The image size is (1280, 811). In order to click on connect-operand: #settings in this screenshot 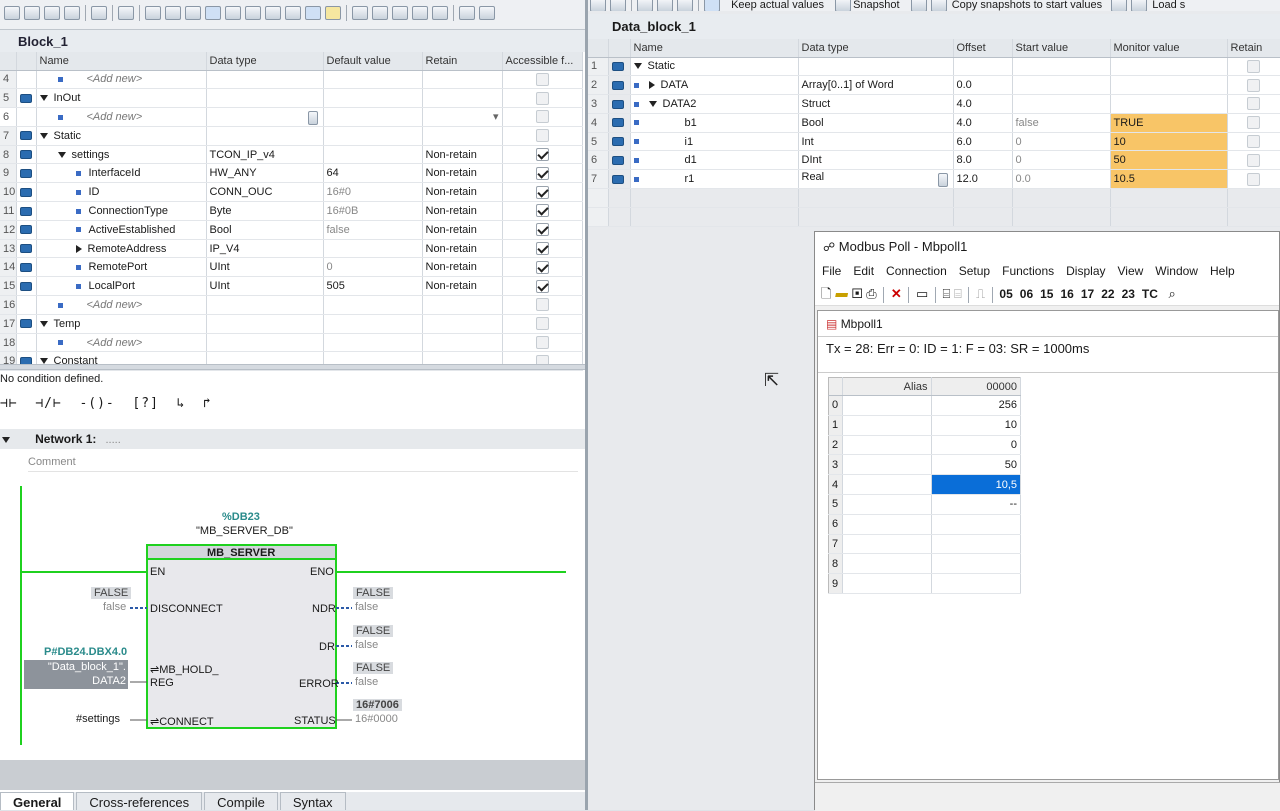, I will do `click(98, 719)`.